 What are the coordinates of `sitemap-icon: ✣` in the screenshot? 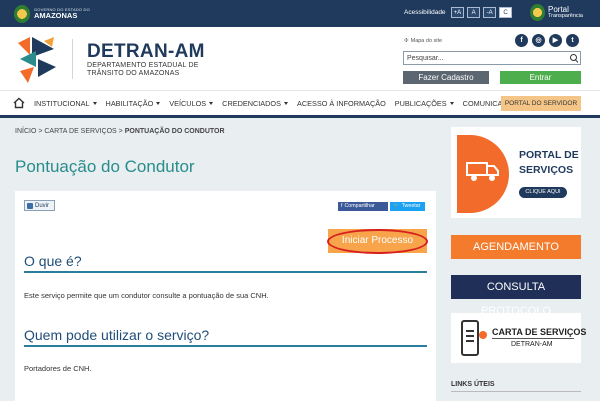 It's located at (406, 41).